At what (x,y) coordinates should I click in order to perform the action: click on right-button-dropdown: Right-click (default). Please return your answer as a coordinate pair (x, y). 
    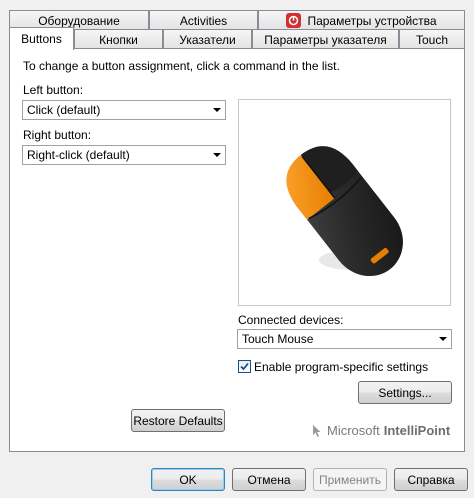
    Looking at the image, I should click on (124, 155).